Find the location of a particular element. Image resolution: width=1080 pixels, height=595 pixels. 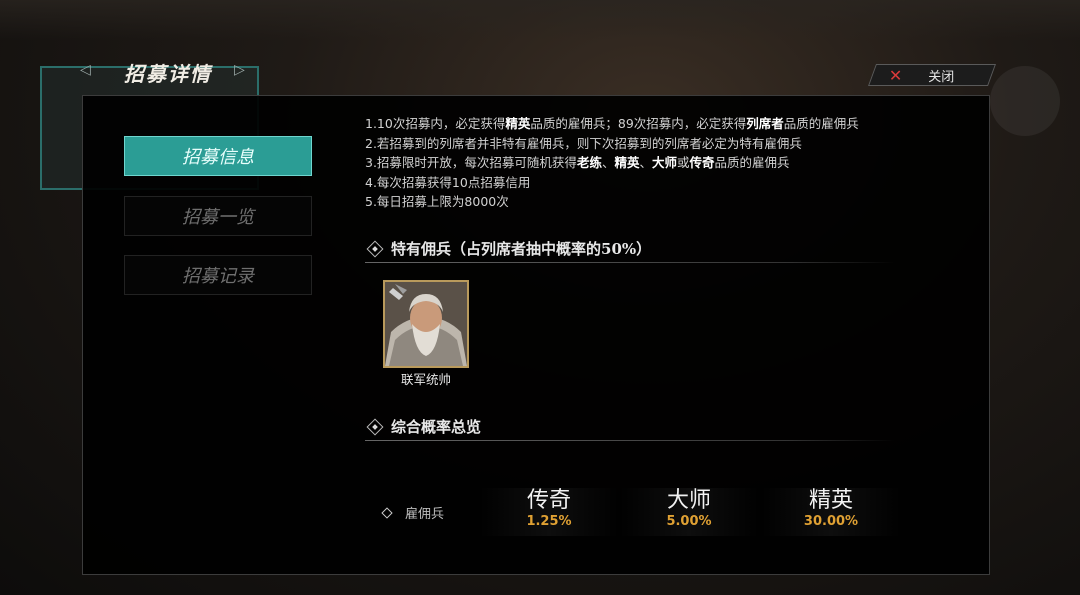

section-title: 综合概率总览 is located at coordinates (436, 427).